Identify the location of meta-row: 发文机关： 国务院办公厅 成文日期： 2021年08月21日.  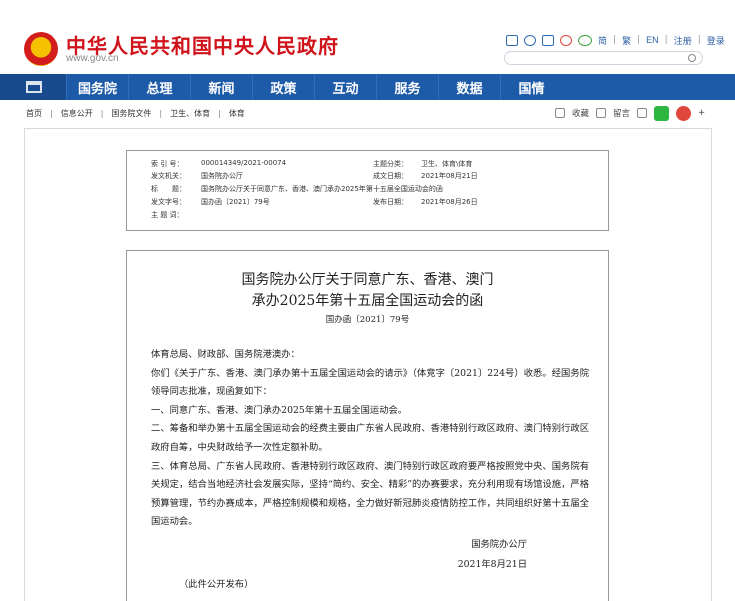
(367, 177).